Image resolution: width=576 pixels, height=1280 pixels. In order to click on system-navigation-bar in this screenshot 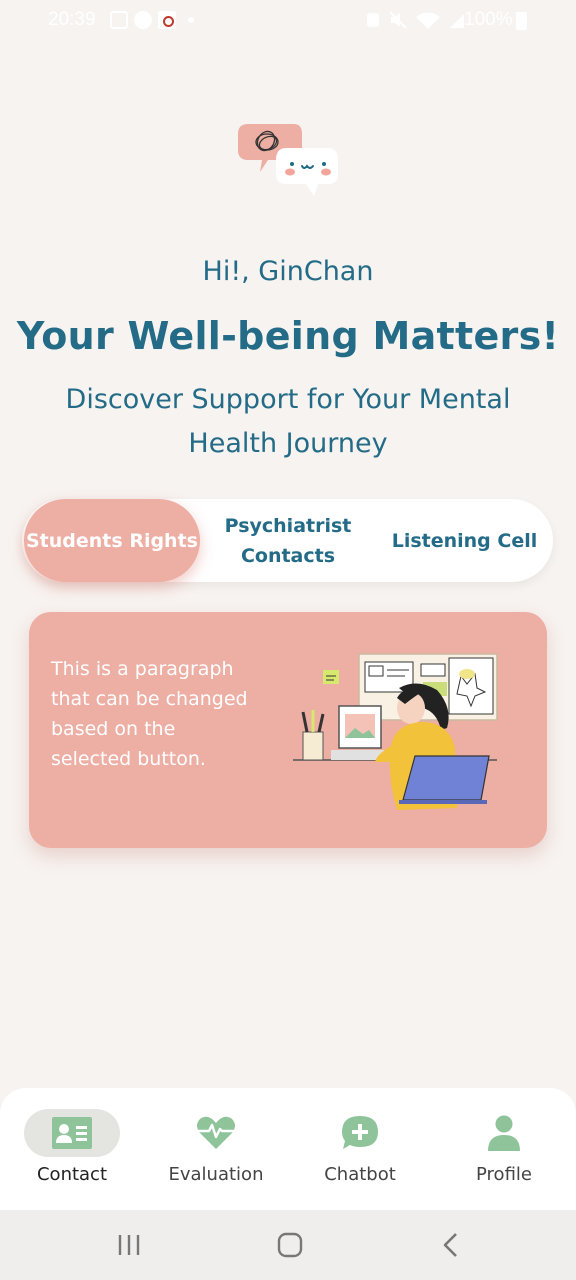, I will do `click(288, 1245)`.